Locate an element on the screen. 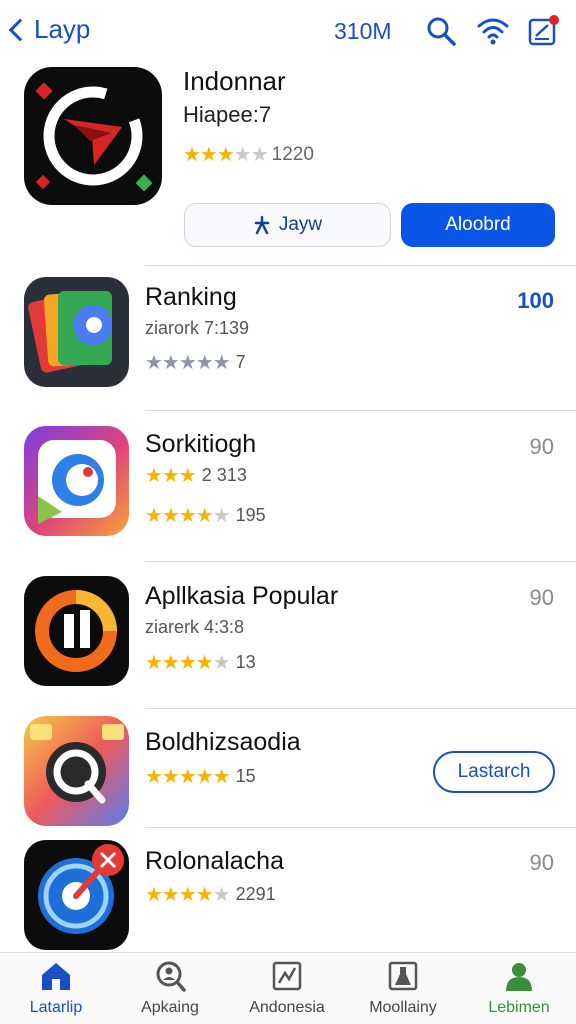 The image size is (576, 1024). rating-count: 15 is located at coordinates (245, 776).